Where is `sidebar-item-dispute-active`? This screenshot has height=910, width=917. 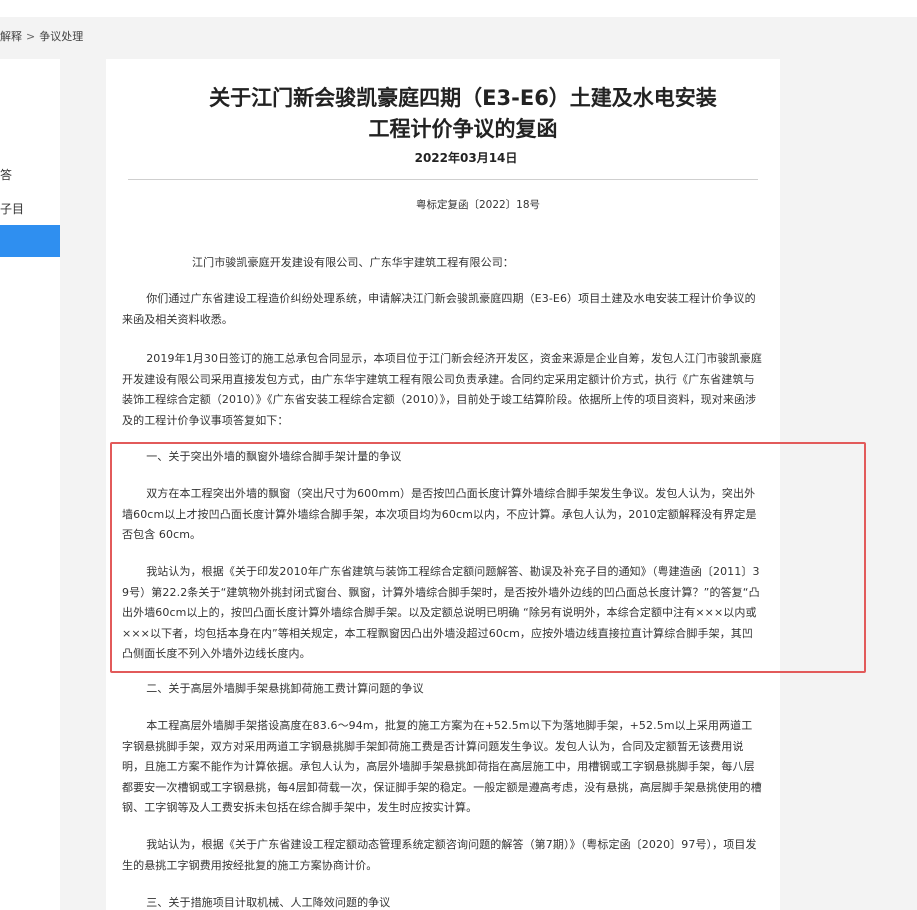
sidebar-item-dispute-active is located at coordinates (30, 241).